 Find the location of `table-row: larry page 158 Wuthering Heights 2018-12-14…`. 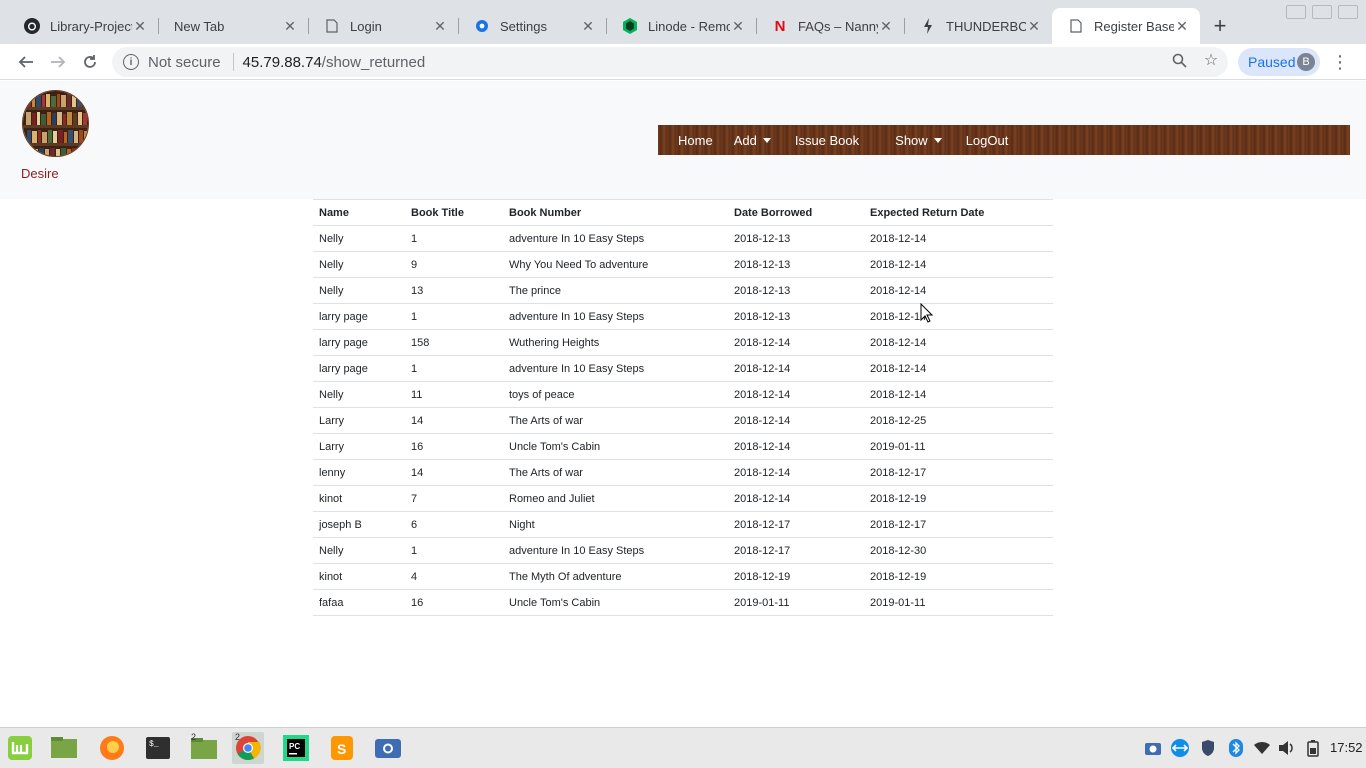

table-row: larry page 158 Wuthering Heights 2018-12-14… is located at coordinates (683, 342).